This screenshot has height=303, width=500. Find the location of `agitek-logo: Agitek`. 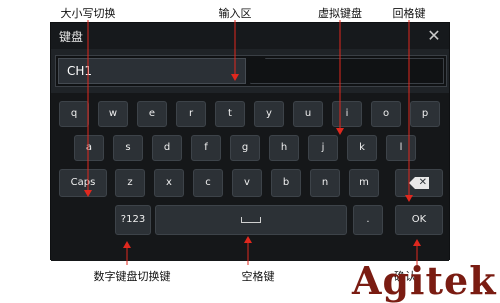

agitek-logo: Agitek is located at coordinates (424, 280).